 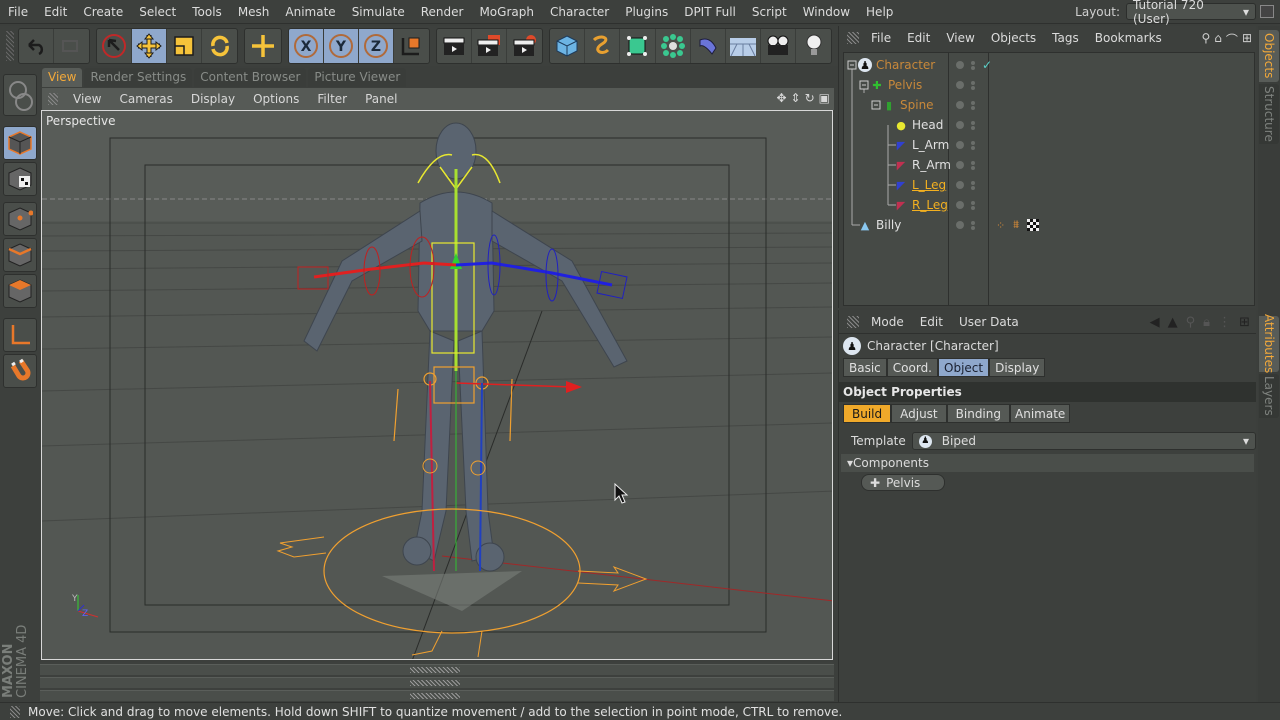 What do you see at coordinates (918, 38) in the screenshot?
I see `objects-menu-edit: Edit` at bounding box center [918, 38].